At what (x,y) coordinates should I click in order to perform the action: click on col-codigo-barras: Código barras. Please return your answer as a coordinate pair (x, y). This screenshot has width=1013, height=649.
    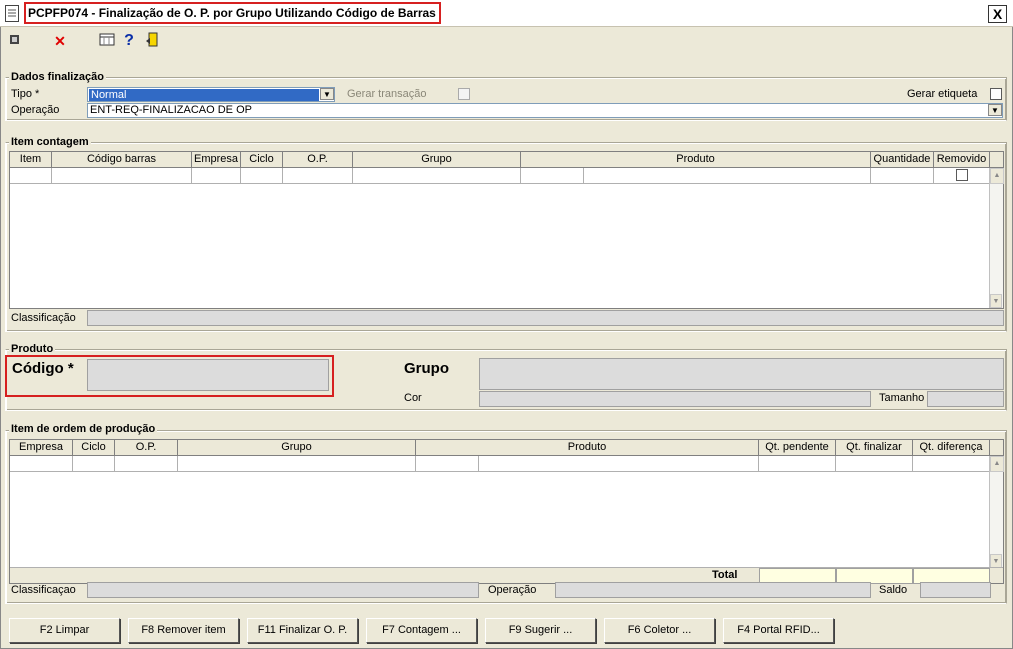
    Looking at the image, I should click on (122, 159).